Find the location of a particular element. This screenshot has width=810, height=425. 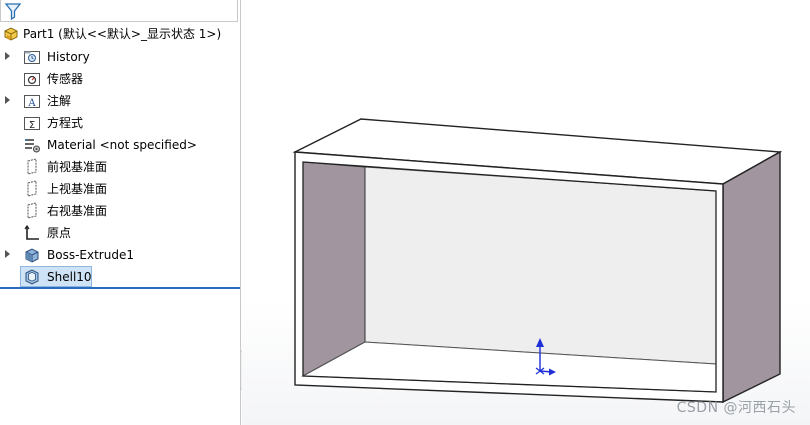

inner-left-wall is located at coordinates (334, 269).